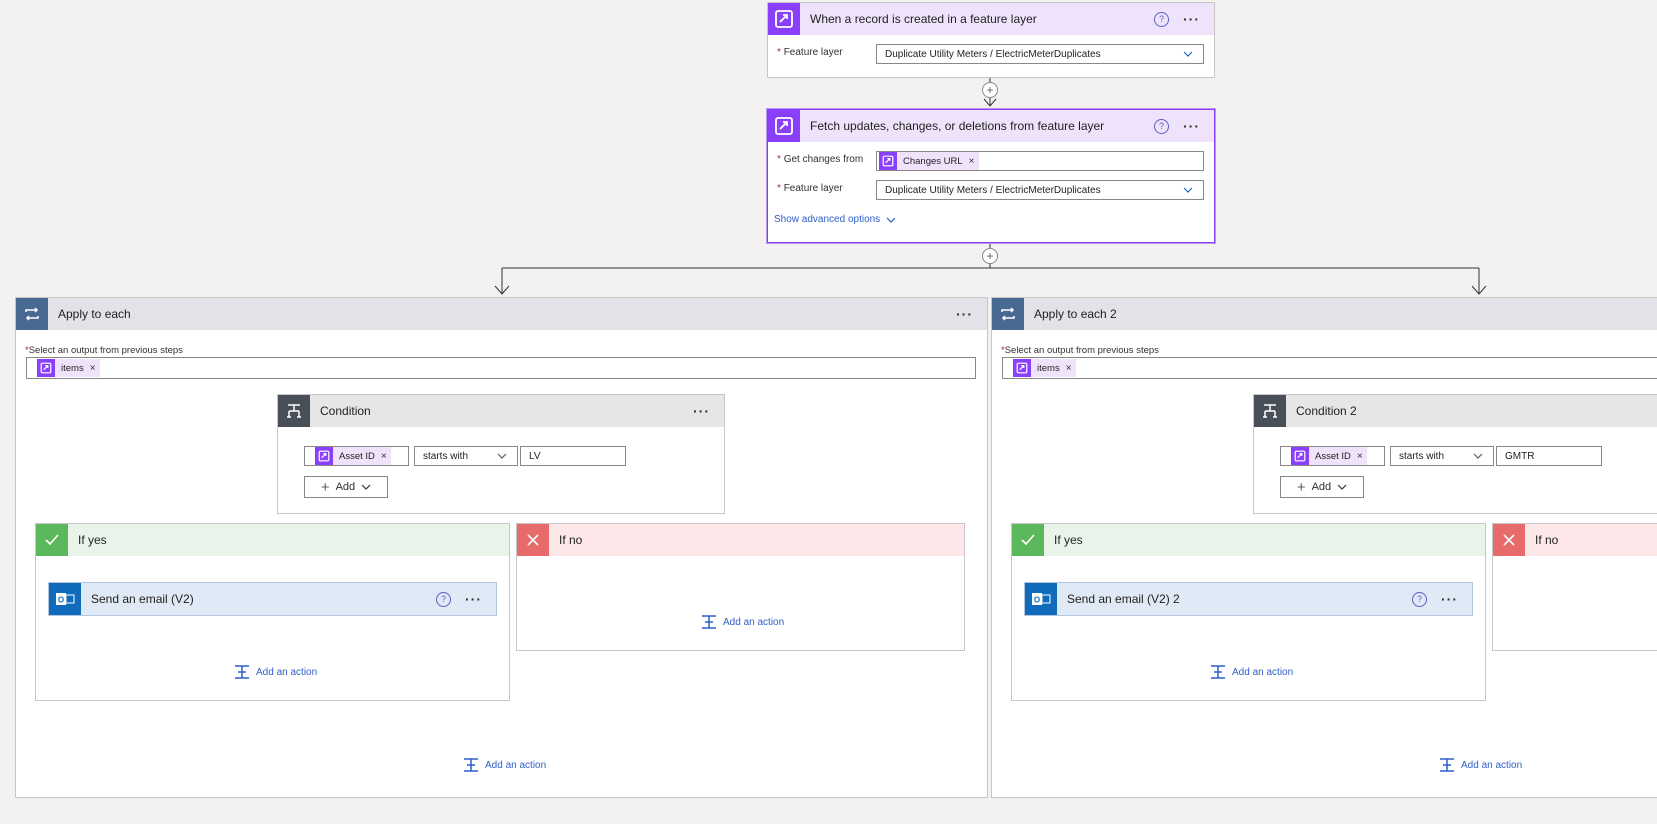  Describe the element at coordinates (1028, 540) in the screenshot. I see `checkmark-icon` at that location.